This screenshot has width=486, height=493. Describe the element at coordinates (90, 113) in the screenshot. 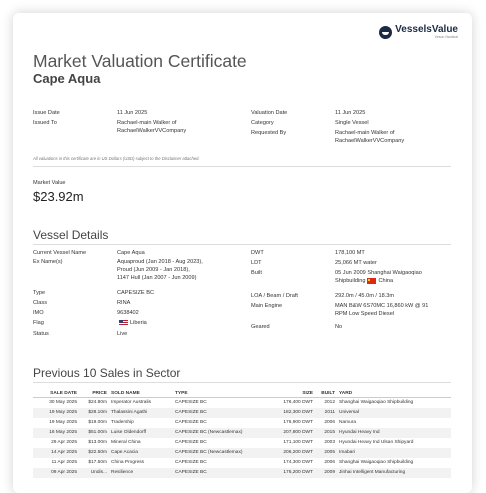

I see `issue-date-row: Issue Date 11 Jun 2025` at that location.